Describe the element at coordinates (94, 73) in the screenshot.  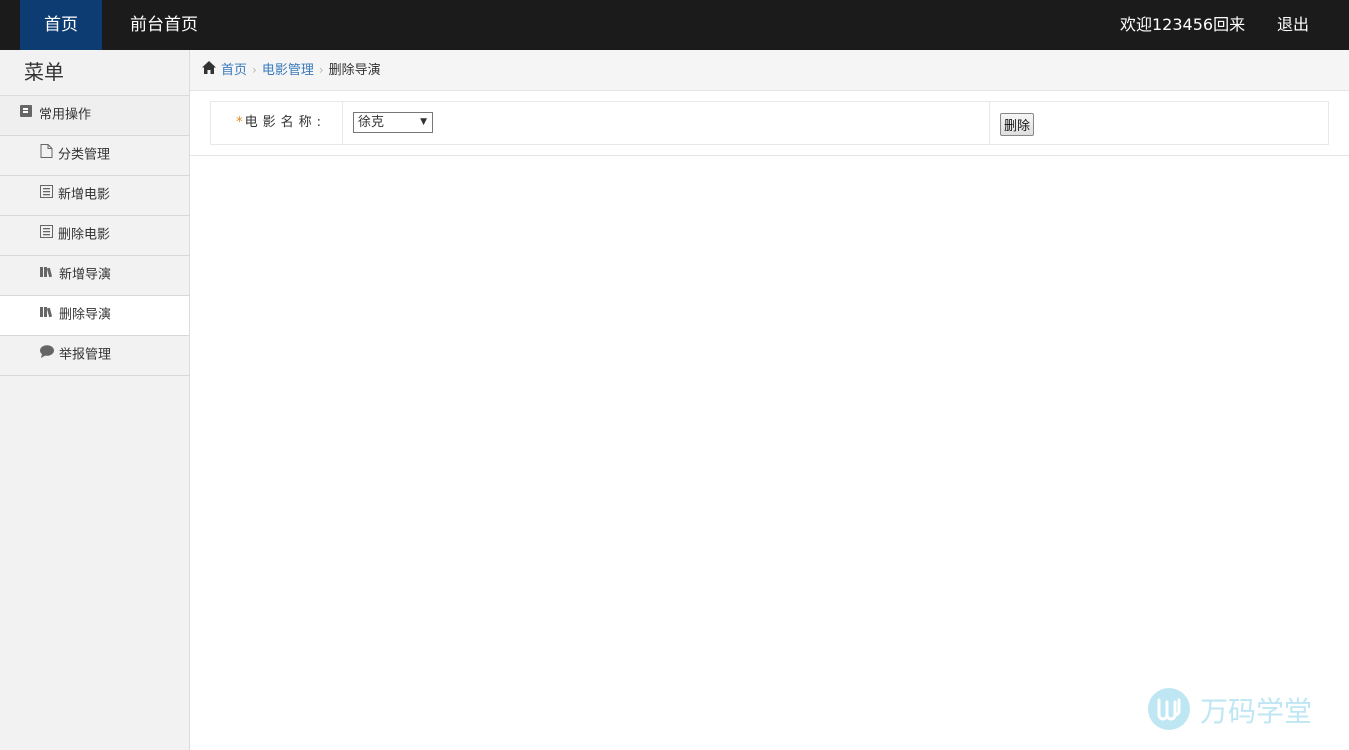
I see `menu-title: 菜单` at that location.